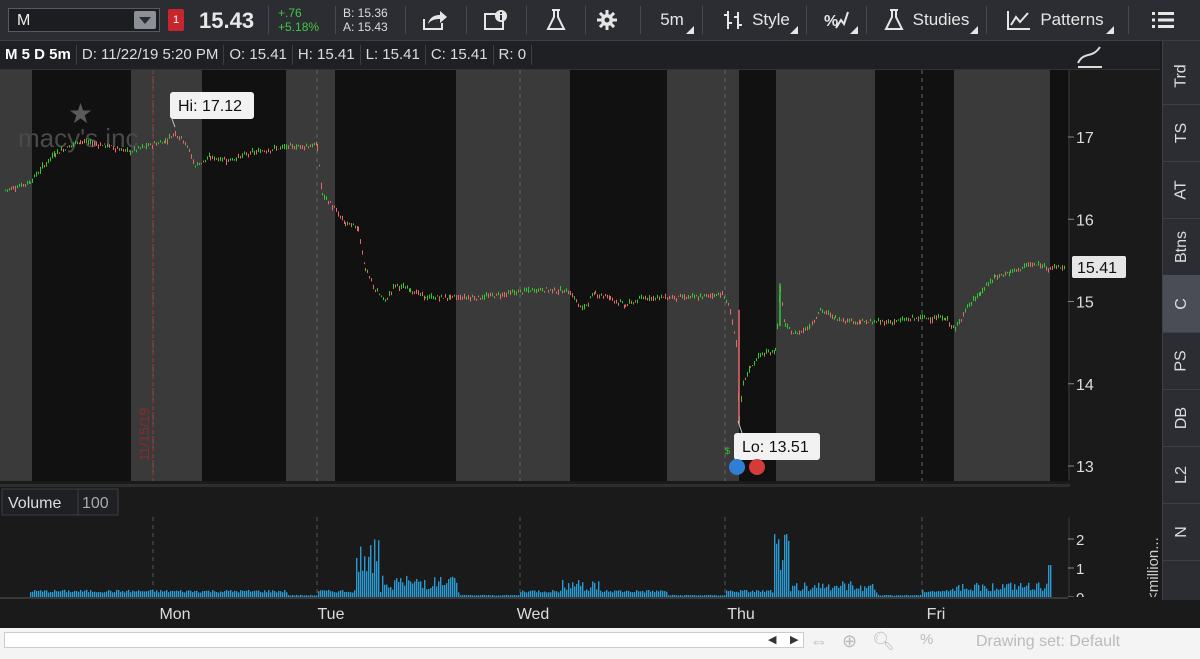 Image resolution: width=1200 pixels, height=659 pixels. I want to click on symbol-input: M, so click(23, 21).